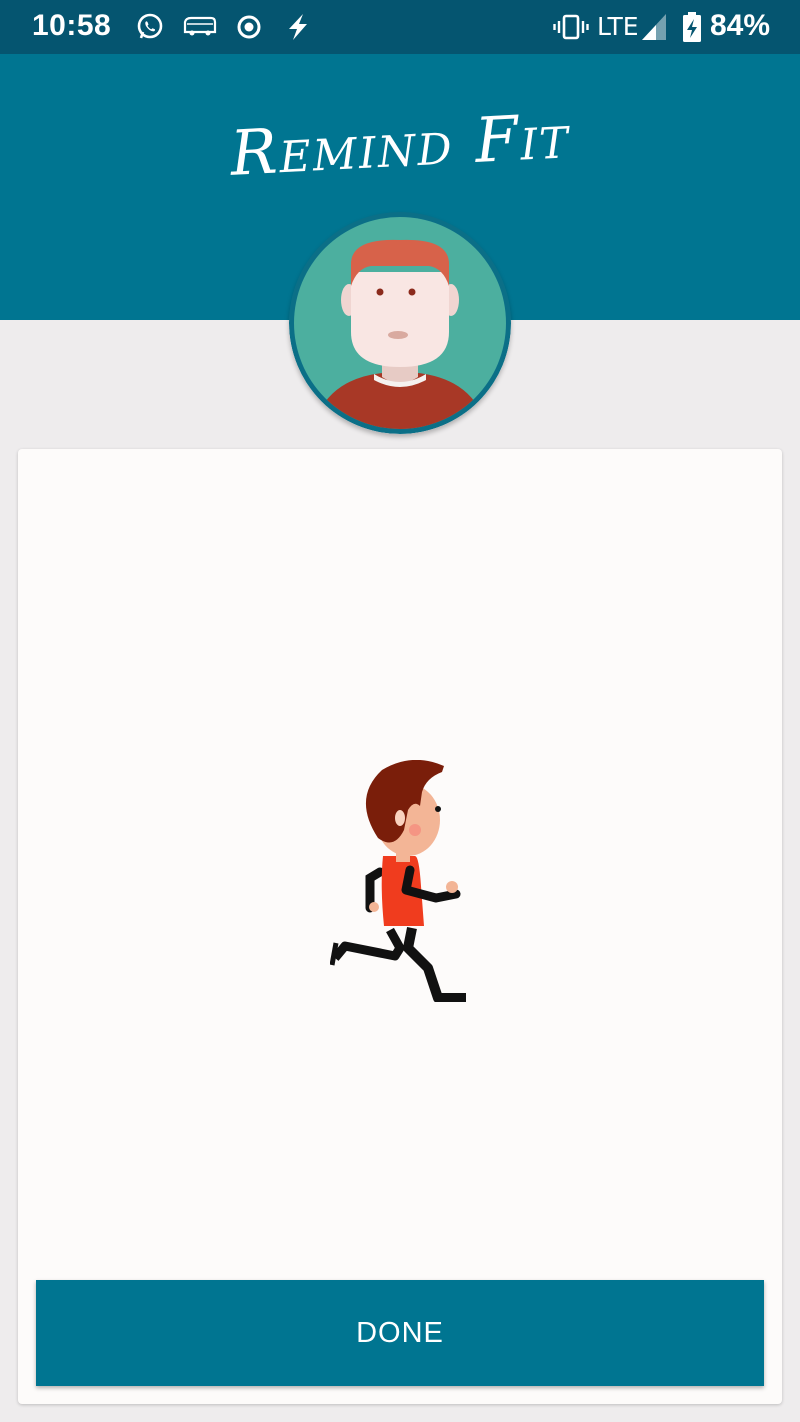  What do you see at coordinates (400, 1333) in the screenshot?
I see `done-button: DONE` at bounding box center [400, 1333].